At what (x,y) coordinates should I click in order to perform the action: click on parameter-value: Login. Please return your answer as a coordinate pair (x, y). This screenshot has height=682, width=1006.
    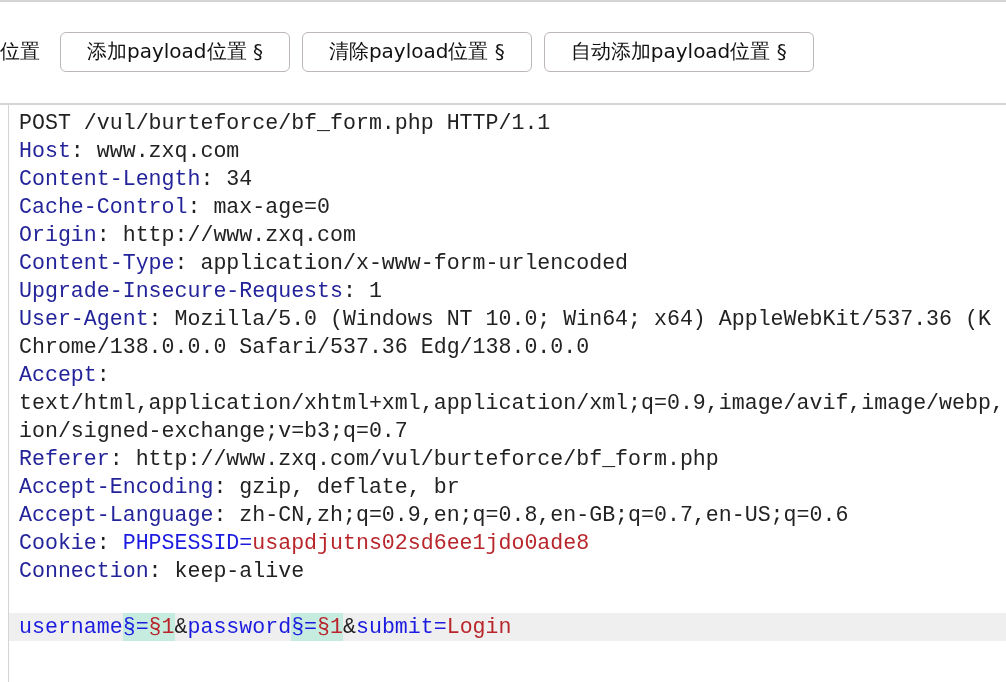
    Looking at the image, I should click on (479, 627).